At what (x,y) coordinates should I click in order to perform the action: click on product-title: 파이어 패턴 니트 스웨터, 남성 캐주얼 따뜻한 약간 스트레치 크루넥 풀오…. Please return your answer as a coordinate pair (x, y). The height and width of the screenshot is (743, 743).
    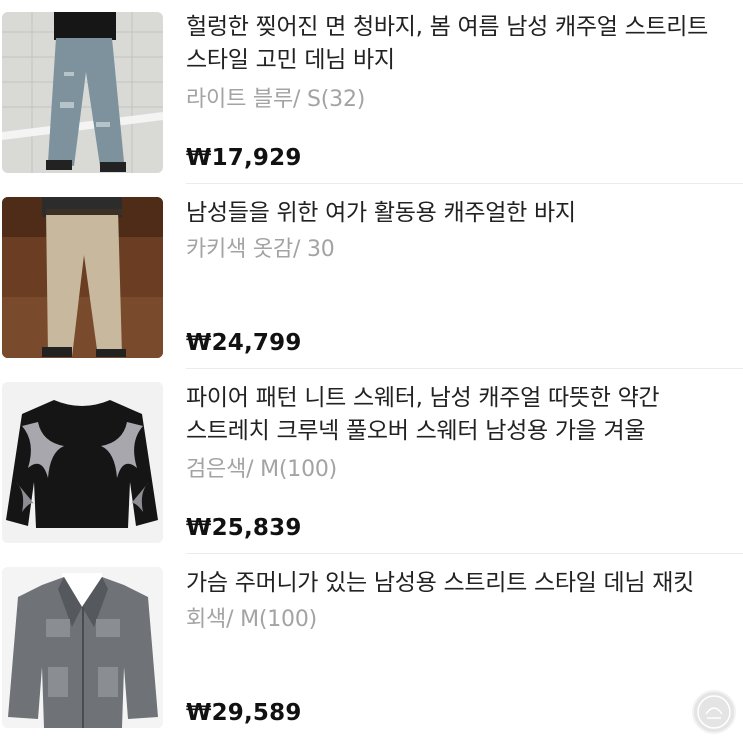
    Looking at the image, I should click on (463, 415).